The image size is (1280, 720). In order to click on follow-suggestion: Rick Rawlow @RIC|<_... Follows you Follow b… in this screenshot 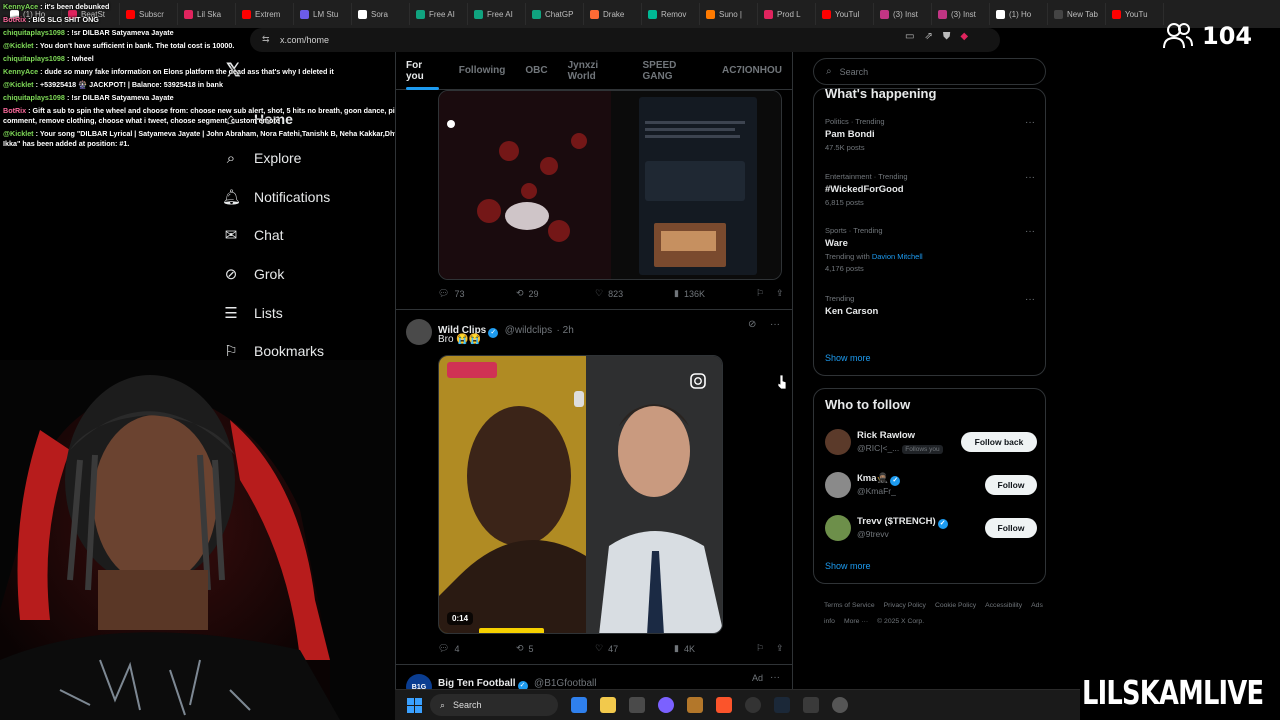, I will do `click(931, 444)`.